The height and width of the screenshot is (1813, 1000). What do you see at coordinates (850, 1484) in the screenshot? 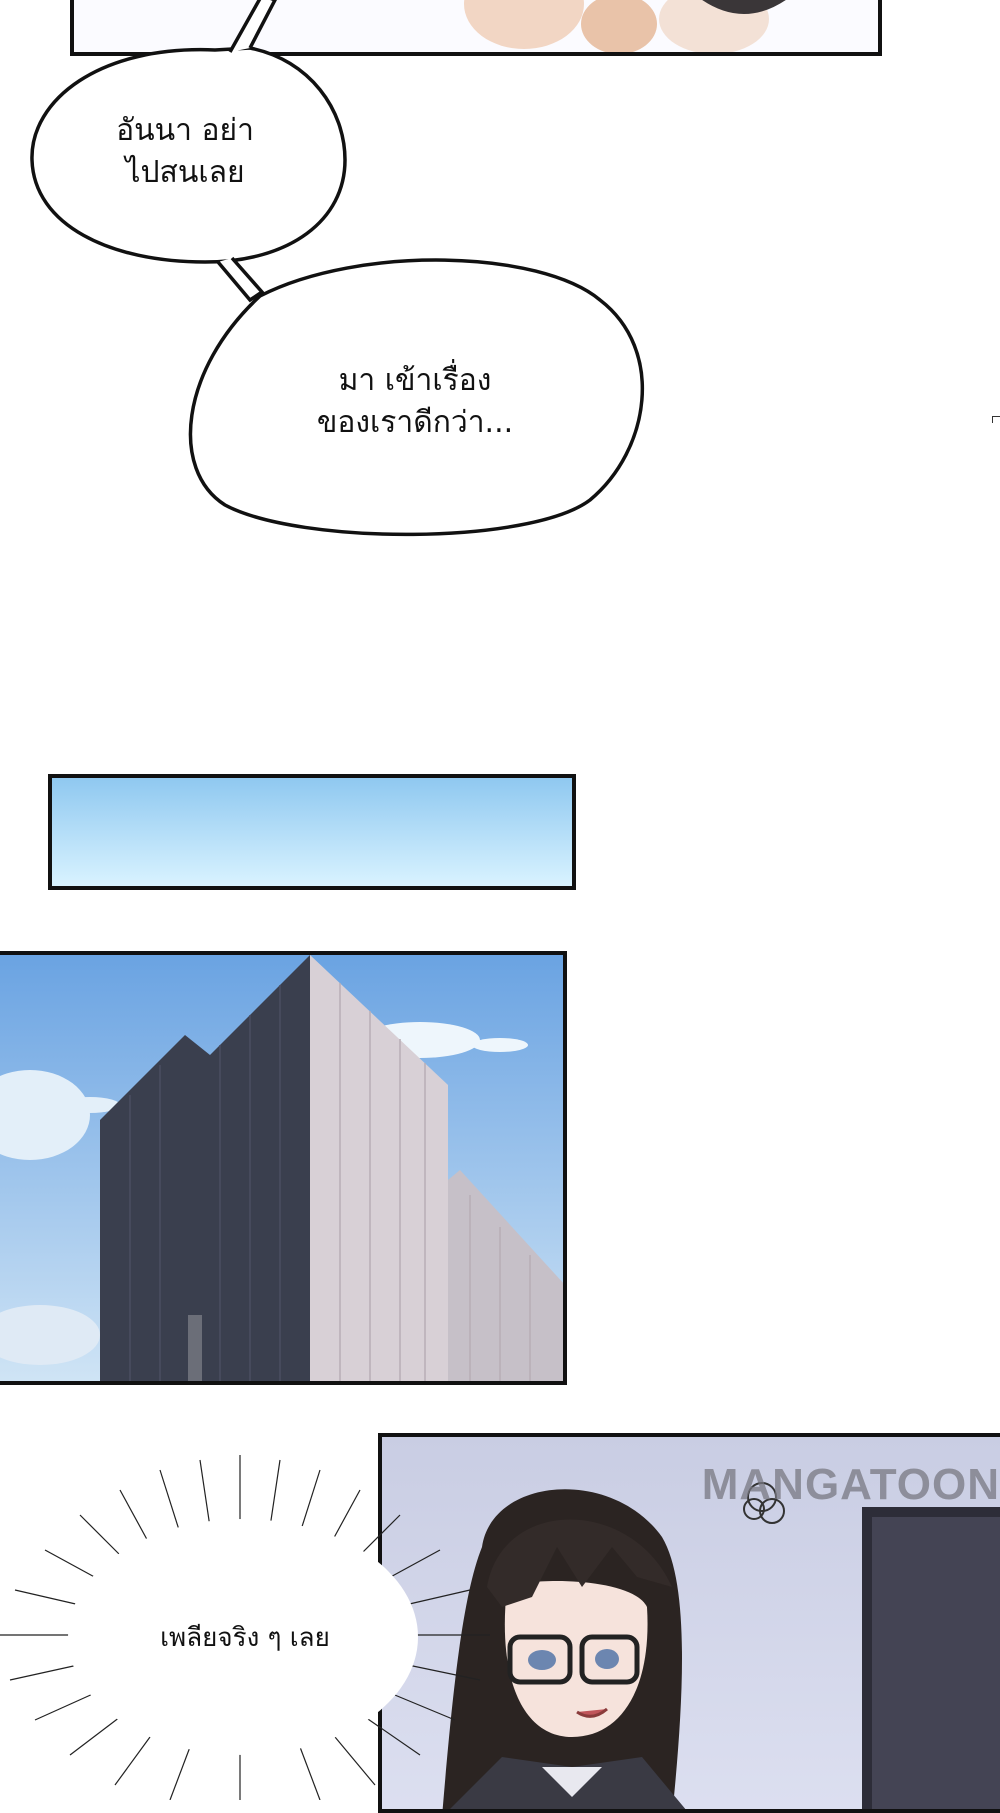
I see `mangatoon-watermark: MANGATOON` at bounding box center [850, 1484].